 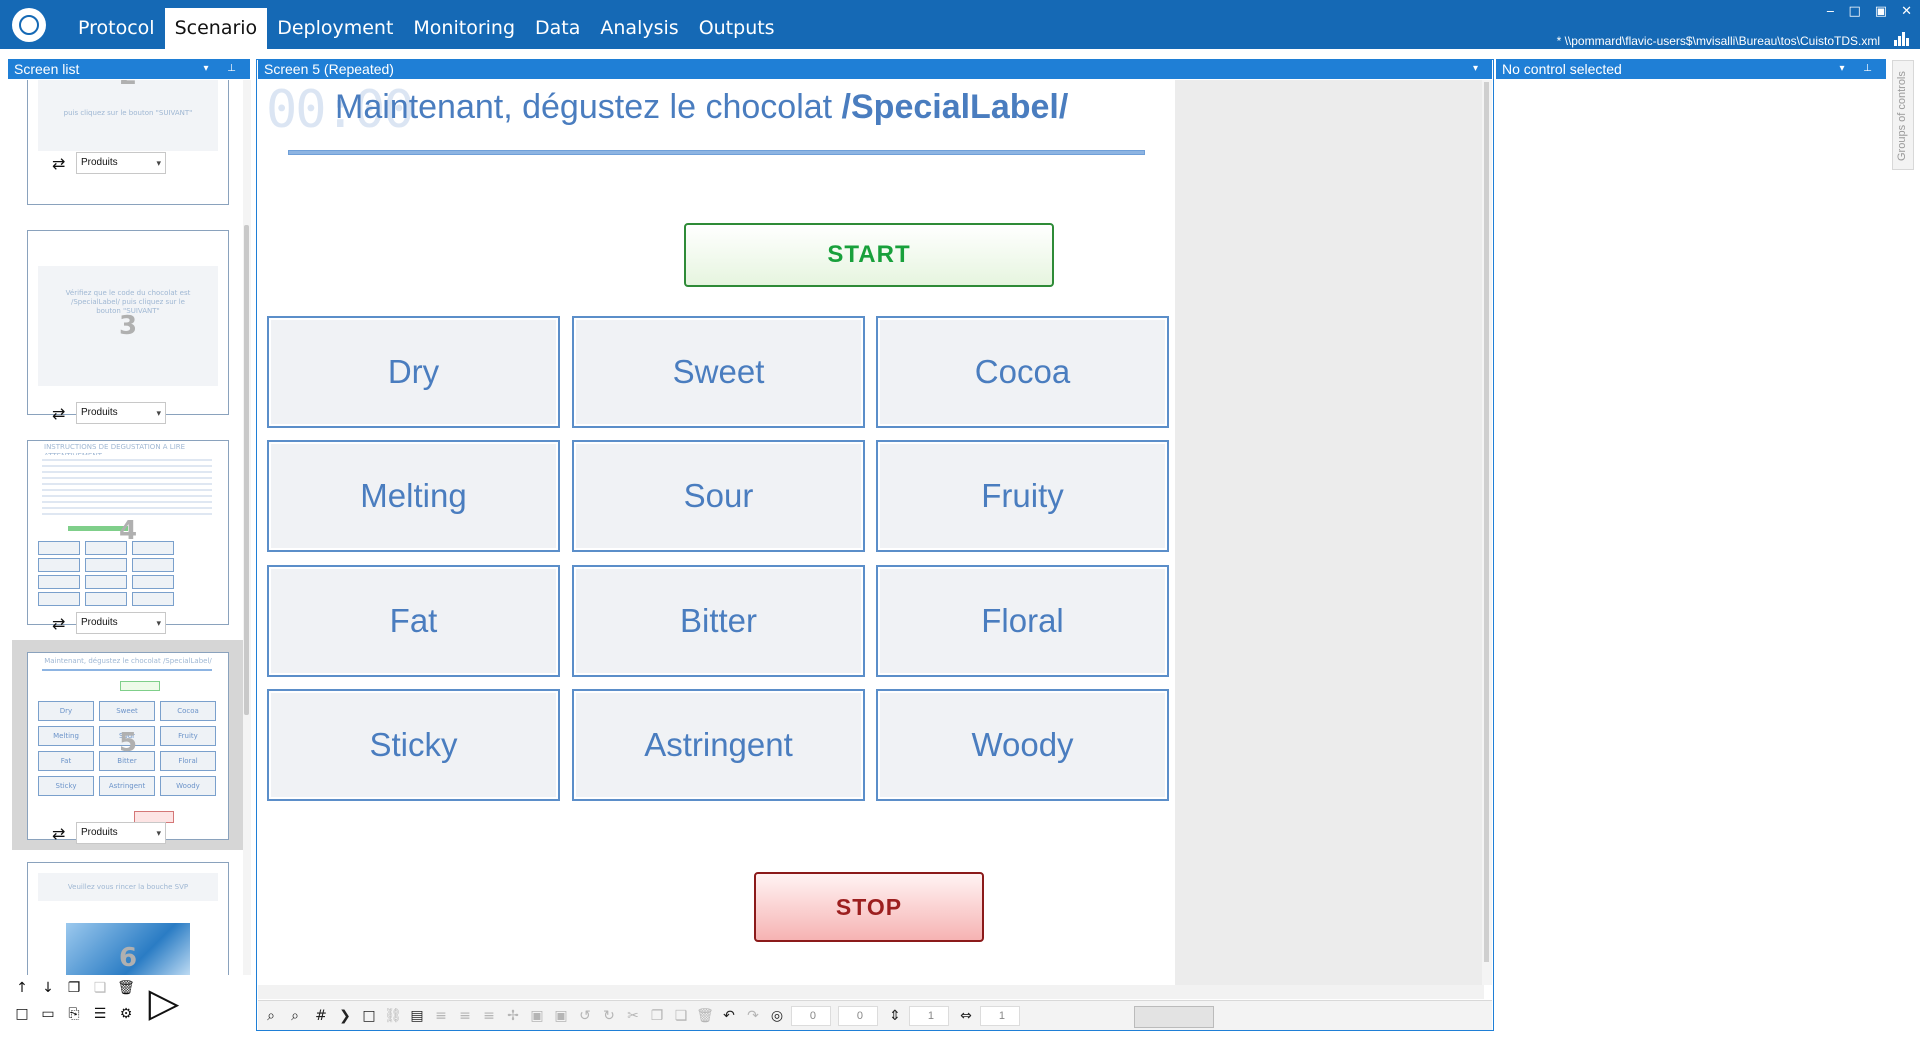 I want to click on menu-deployment: Deployment, so click(x=335, y=28).